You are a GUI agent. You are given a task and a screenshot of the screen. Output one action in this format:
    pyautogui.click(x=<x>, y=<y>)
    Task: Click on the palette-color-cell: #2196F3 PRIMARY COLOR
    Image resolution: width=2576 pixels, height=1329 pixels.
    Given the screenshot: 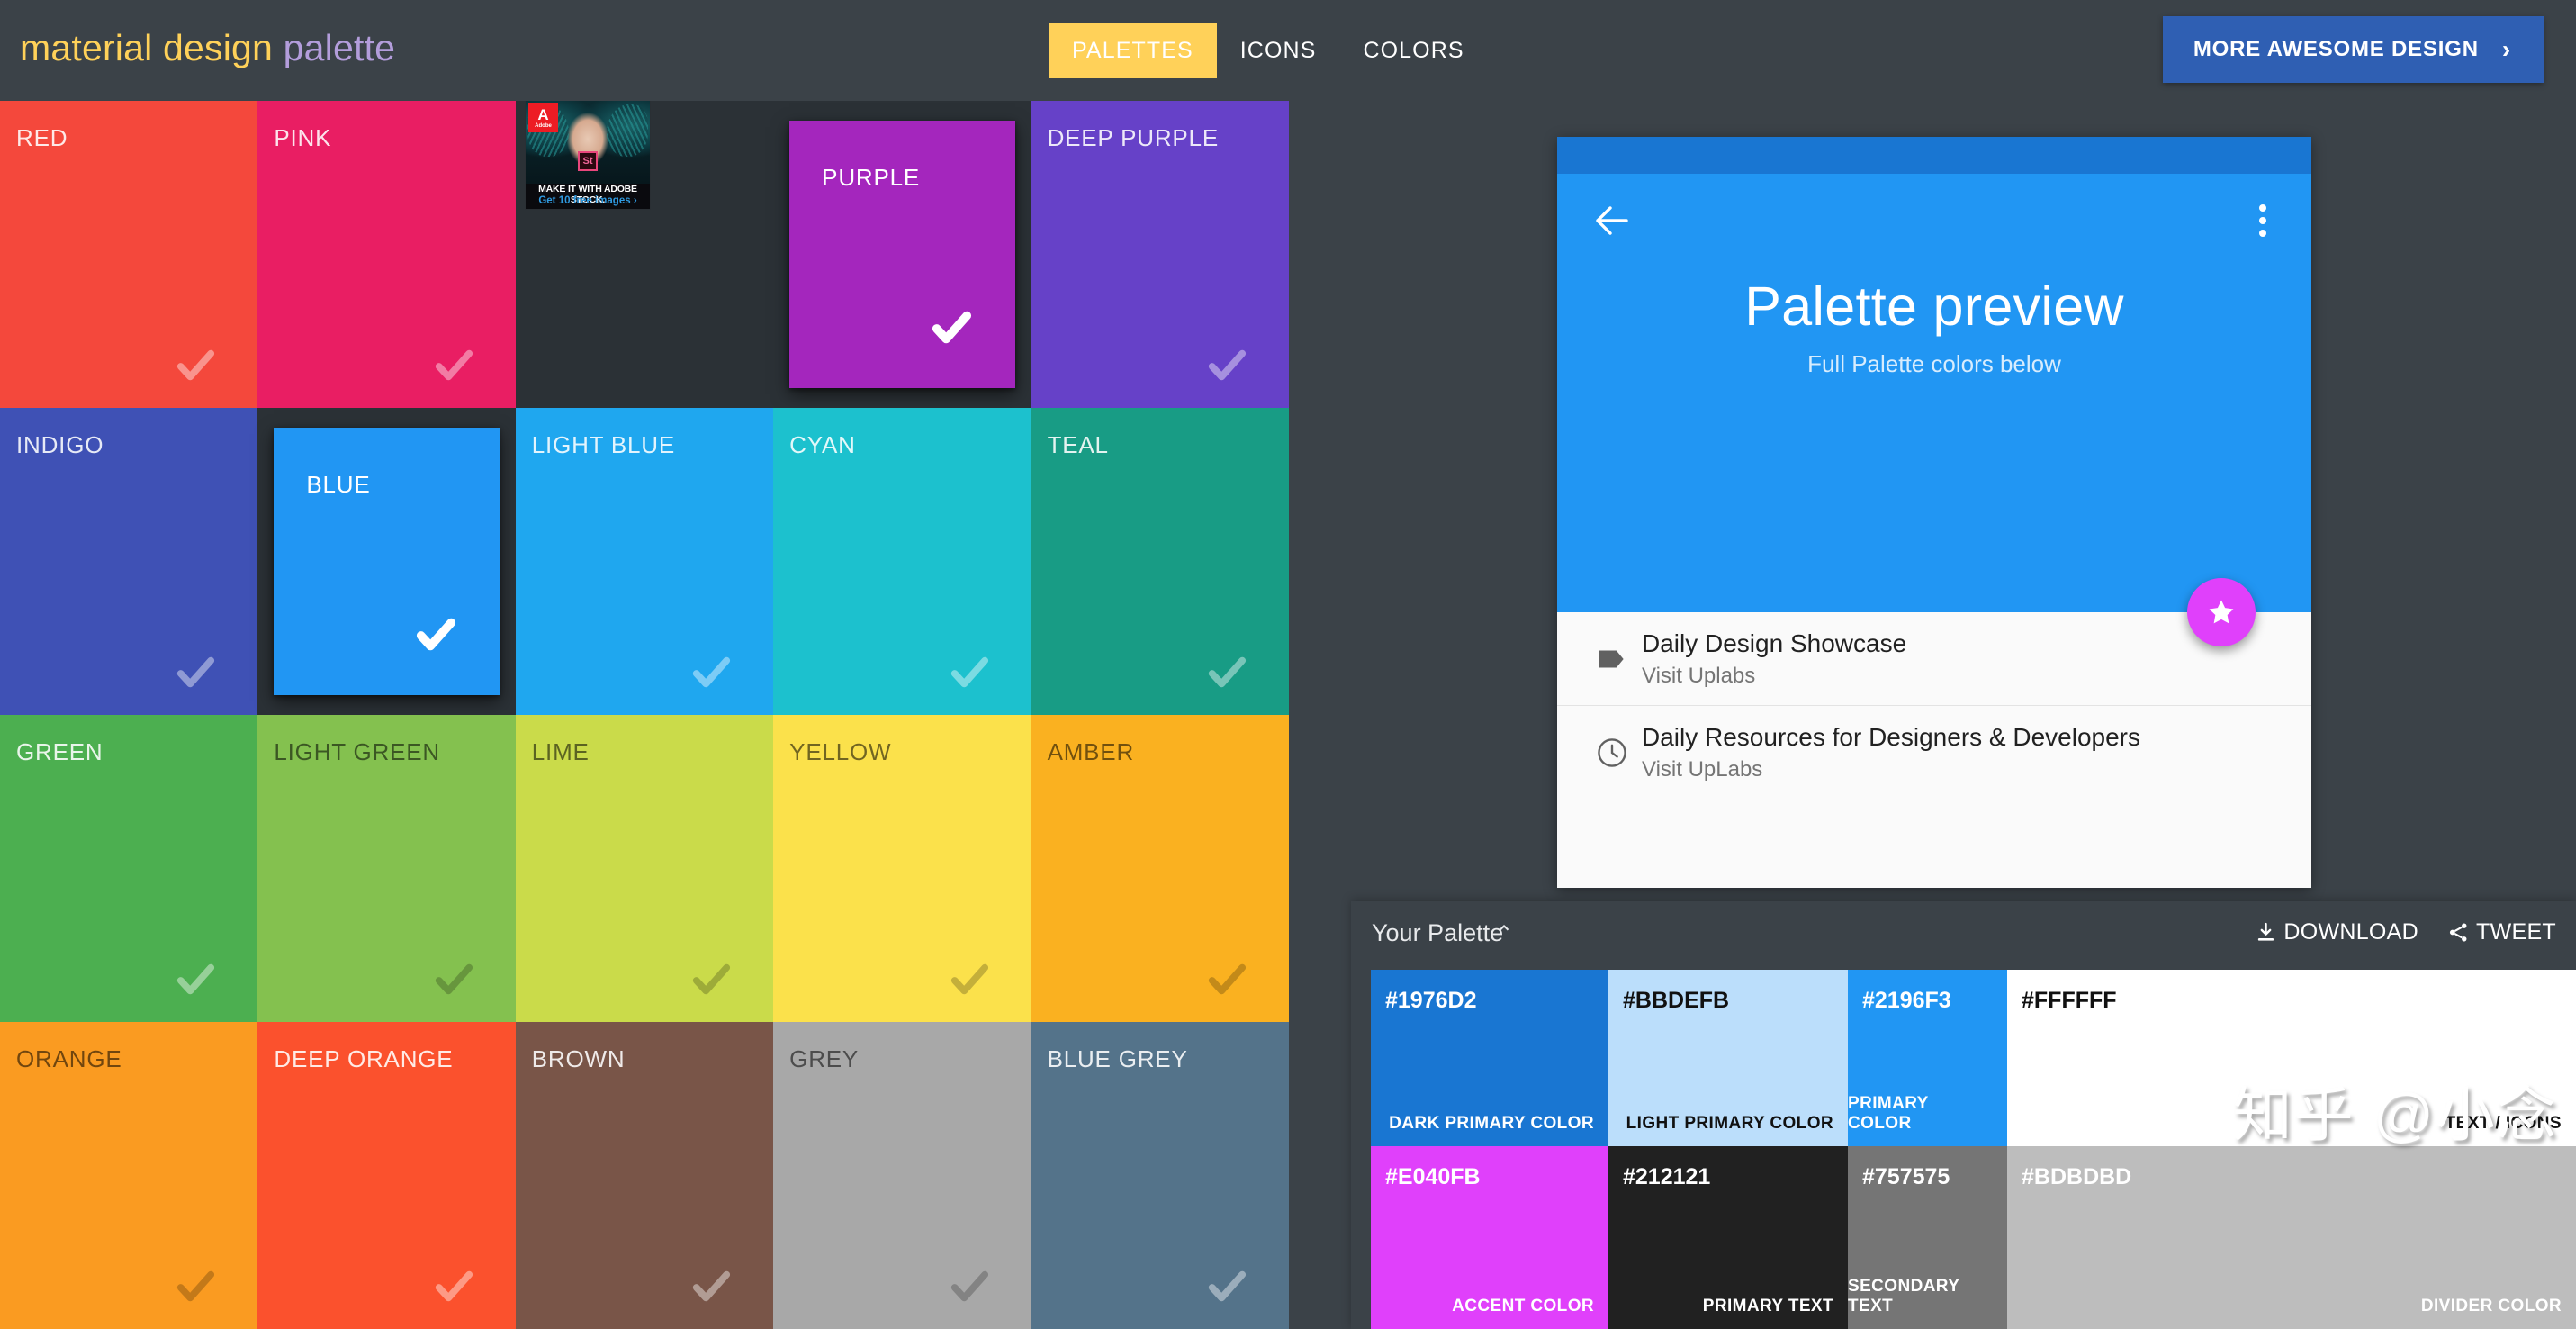 What is the action you would take?
    pyautogui.click(x=1927, y=1058)
    